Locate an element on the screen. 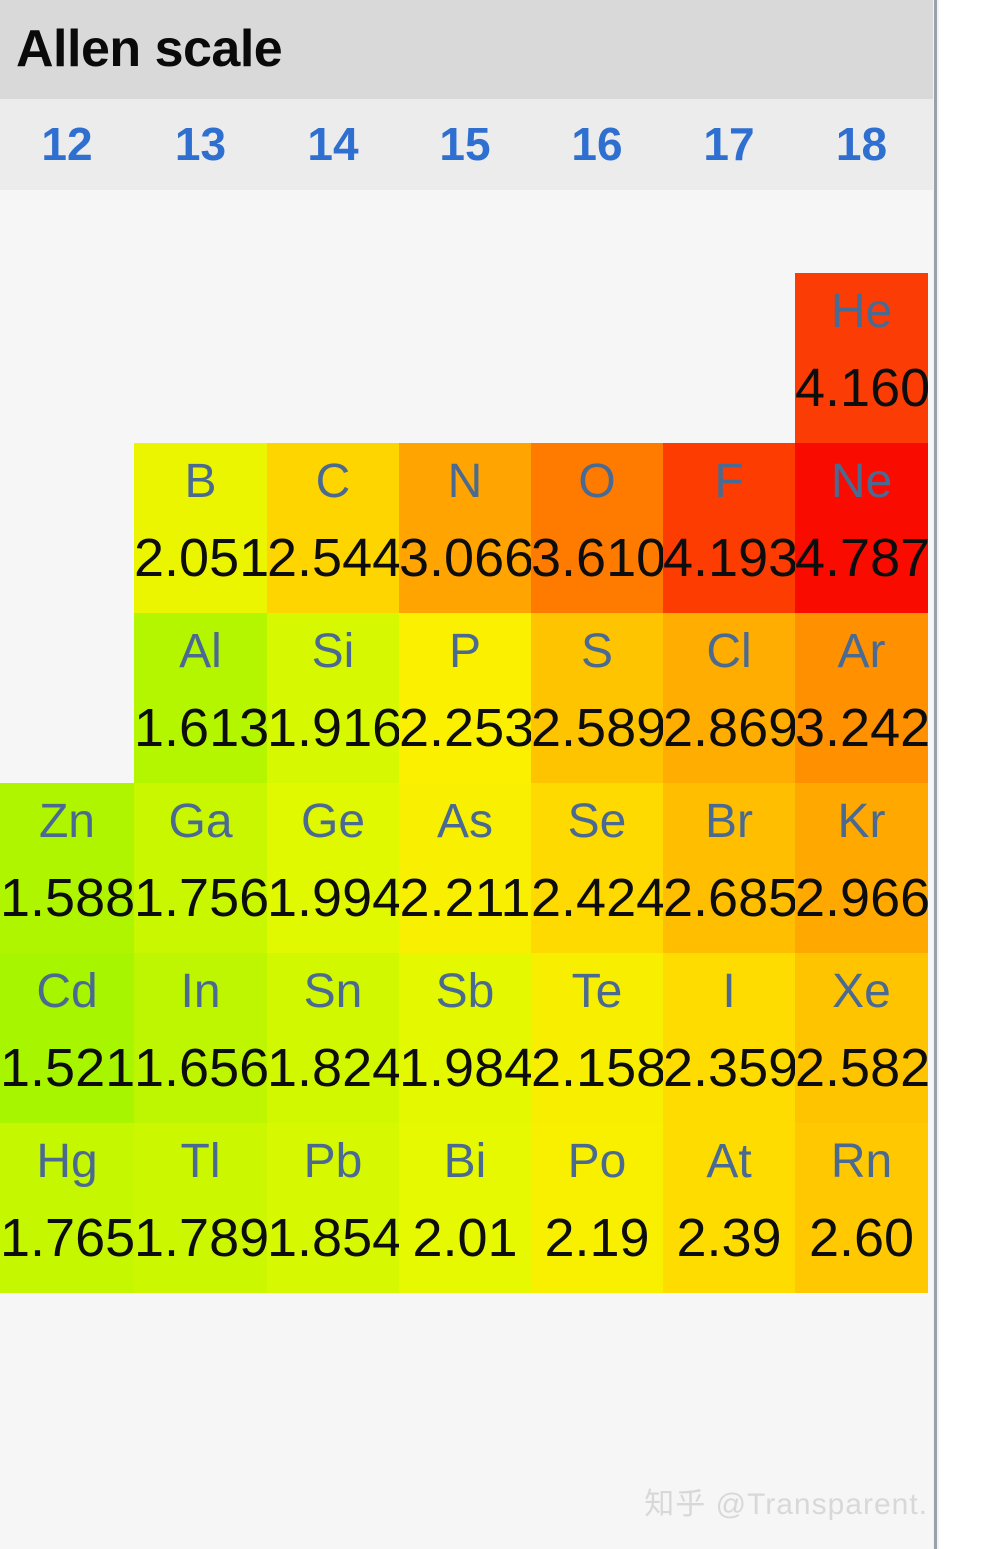 Image resolution: width=990 pixels, height=1549 pixels. element-cell-N: N 3.066 is located at coordinates (465, 528).